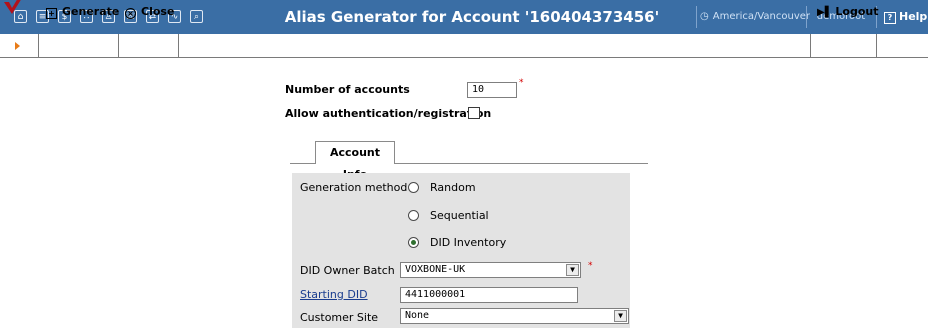 The height and width of the screenshot is (328, 928). What do you see at coordinates (514, 316) in the screenshot?
I see `customer-site-select: None ▼` at bounding box center [514, 316].